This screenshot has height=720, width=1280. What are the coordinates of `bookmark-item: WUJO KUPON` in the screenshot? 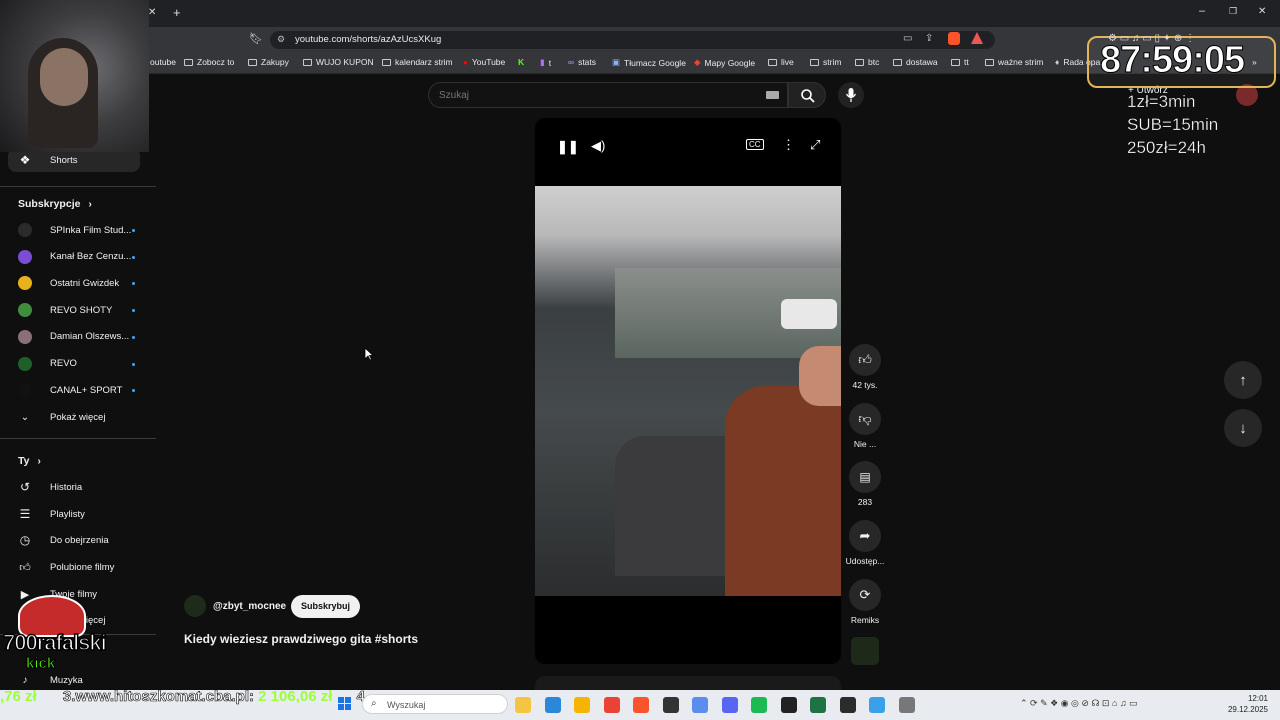 It's located at (338, 62).